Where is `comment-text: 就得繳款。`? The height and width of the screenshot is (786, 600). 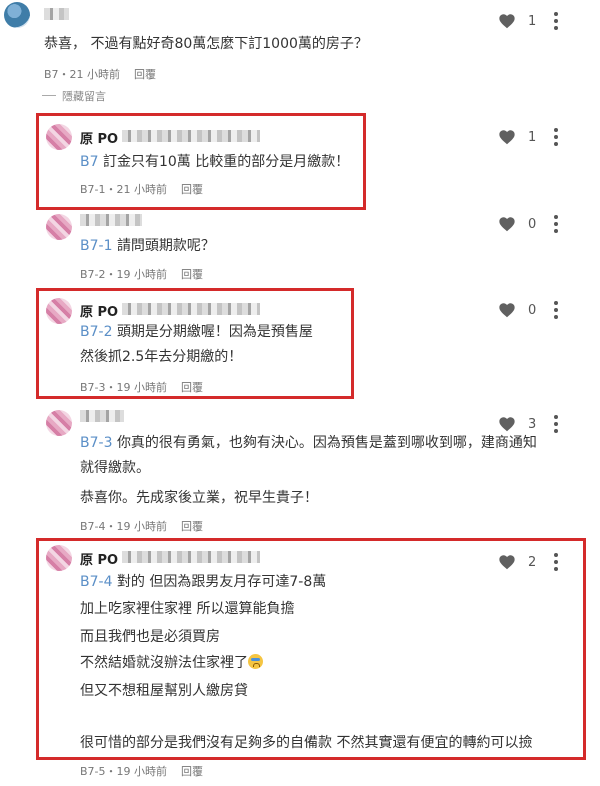
comment-text: 就得繳款。 is located at coordinates (115, 468).